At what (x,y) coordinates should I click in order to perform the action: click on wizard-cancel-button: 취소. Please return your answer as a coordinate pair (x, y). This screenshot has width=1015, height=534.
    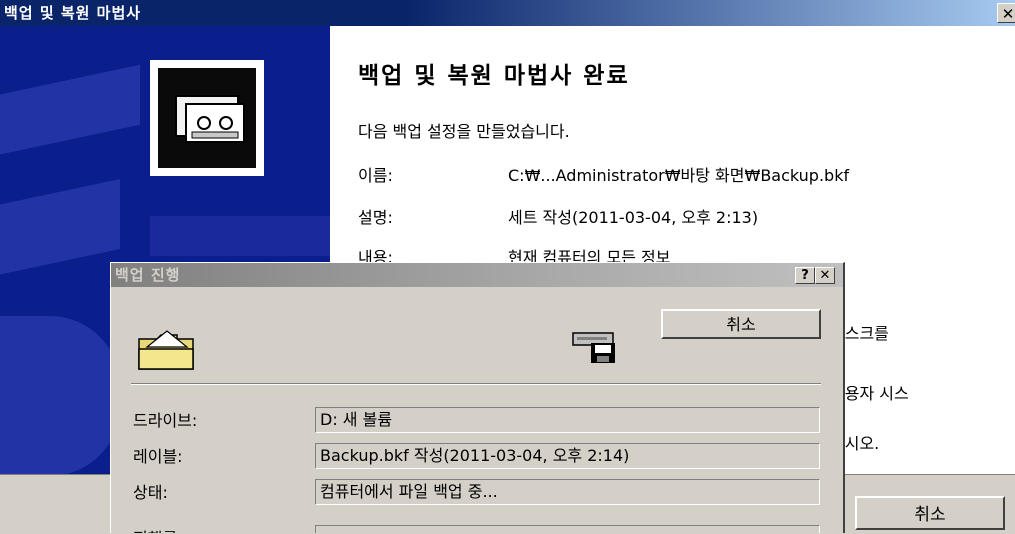
    Looking at the image, I should click on (930, 513).